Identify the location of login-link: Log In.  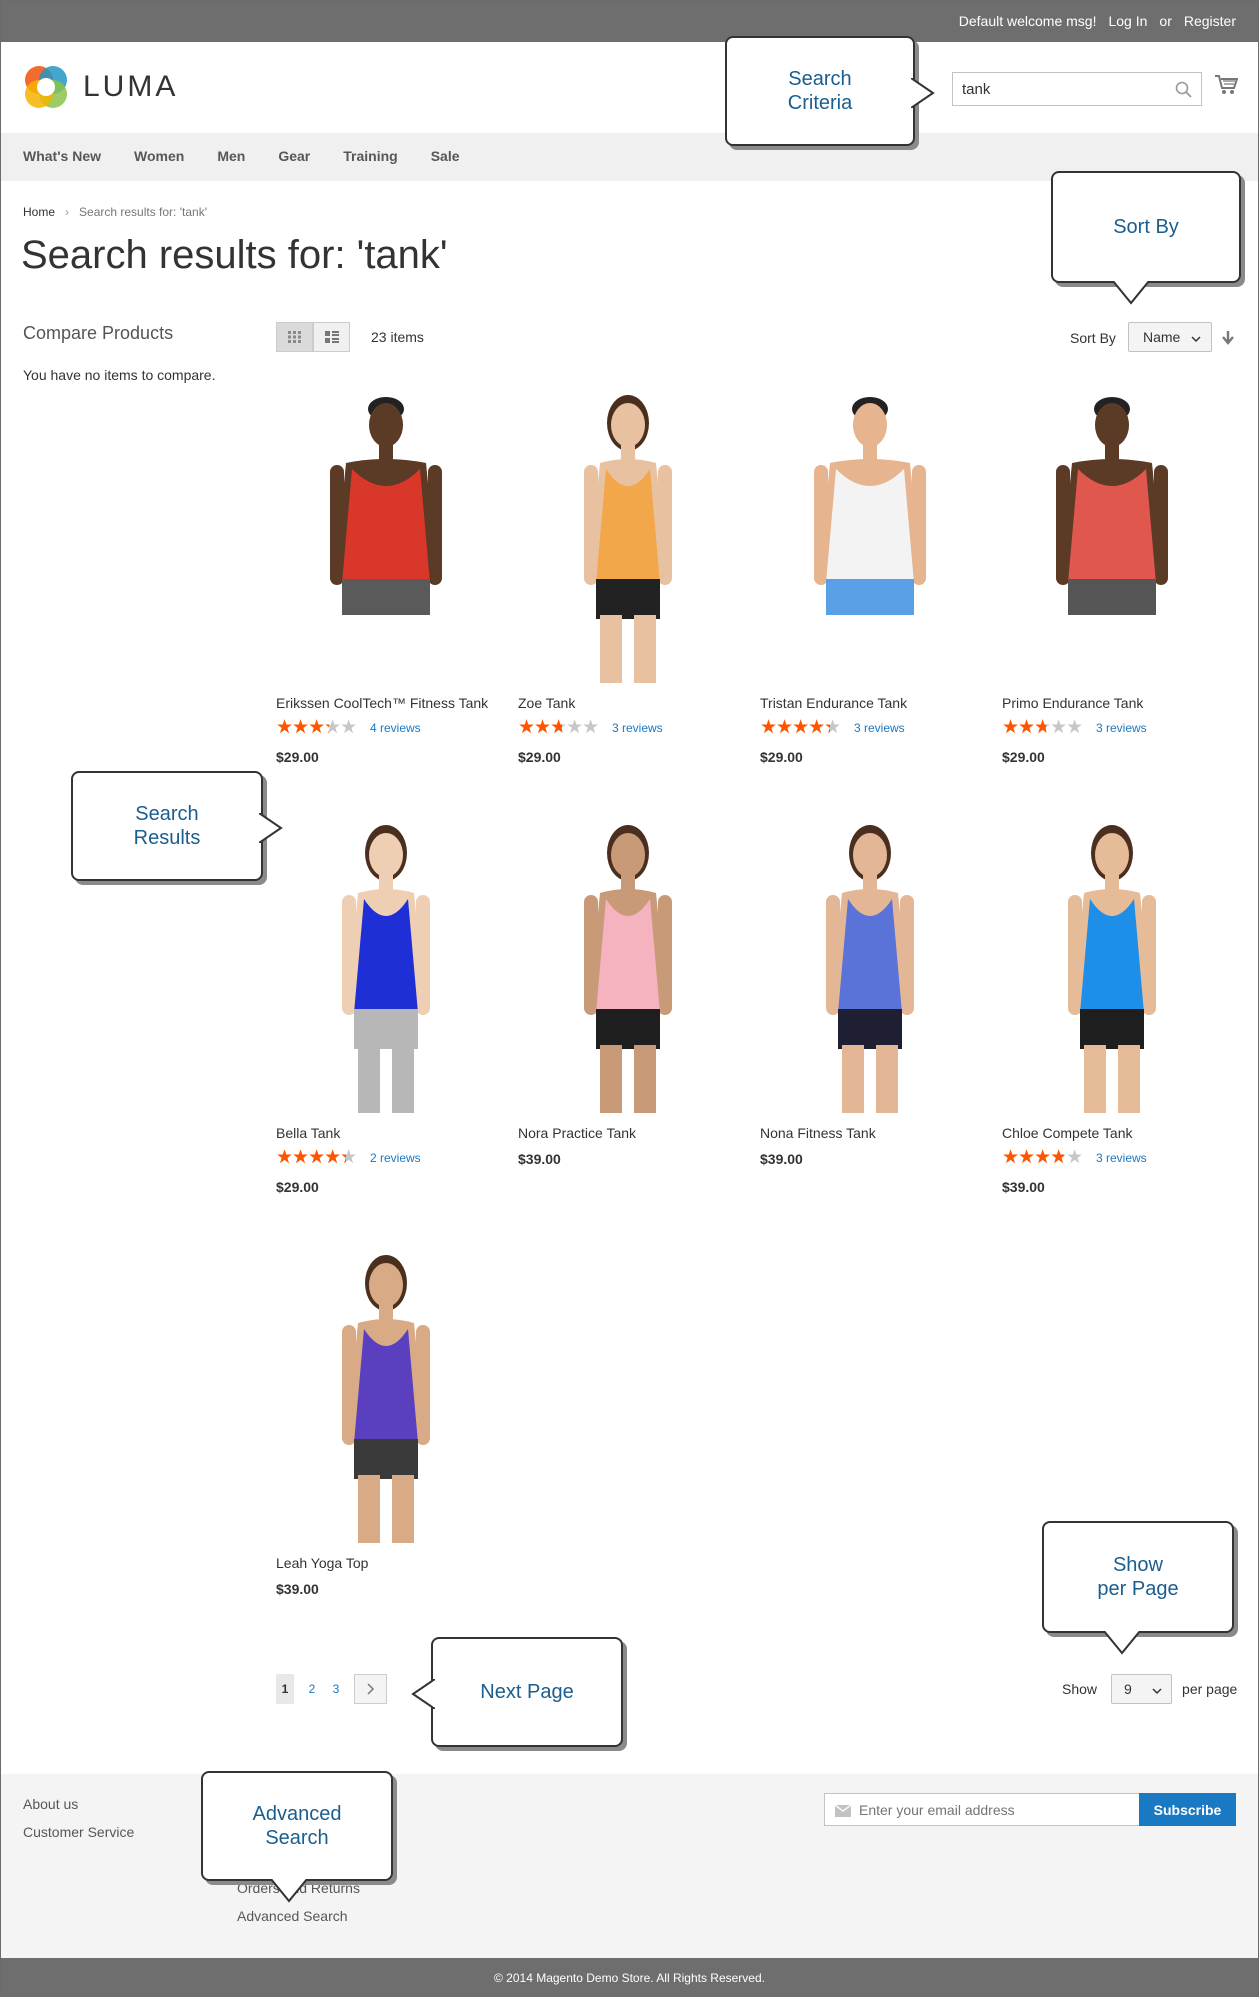
(1127, 21).